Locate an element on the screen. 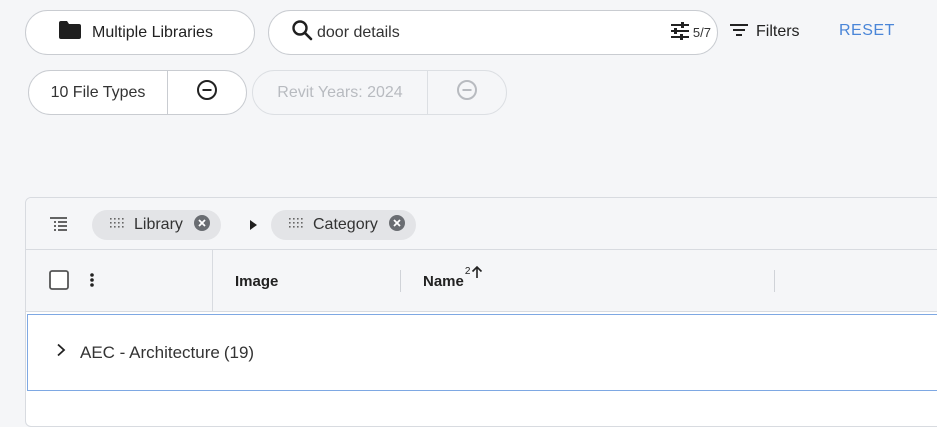 This screenshot has width=937, height=427. folder-icon is located at coordinates (70, 32).